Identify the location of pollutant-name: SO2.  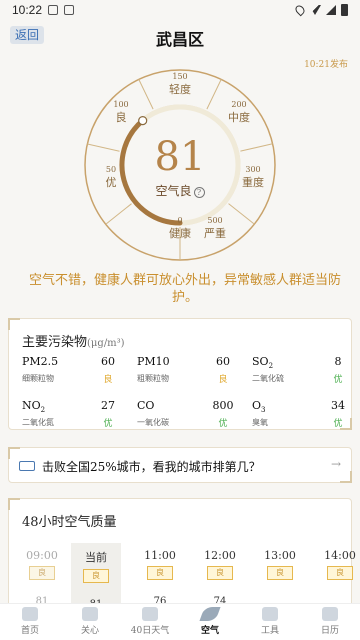
(263, 363).